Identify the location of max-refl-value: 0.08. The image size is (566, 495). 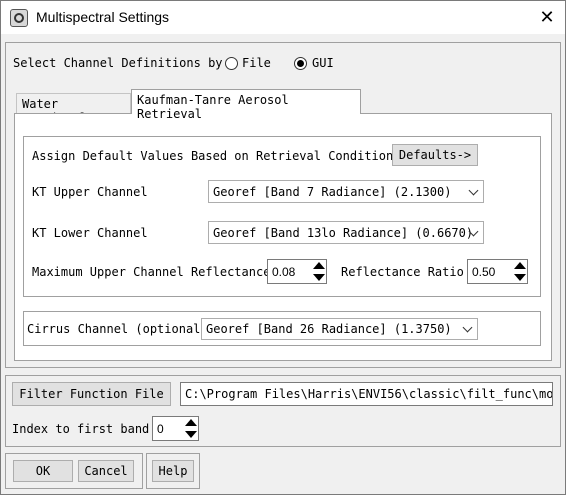
(284, 271).